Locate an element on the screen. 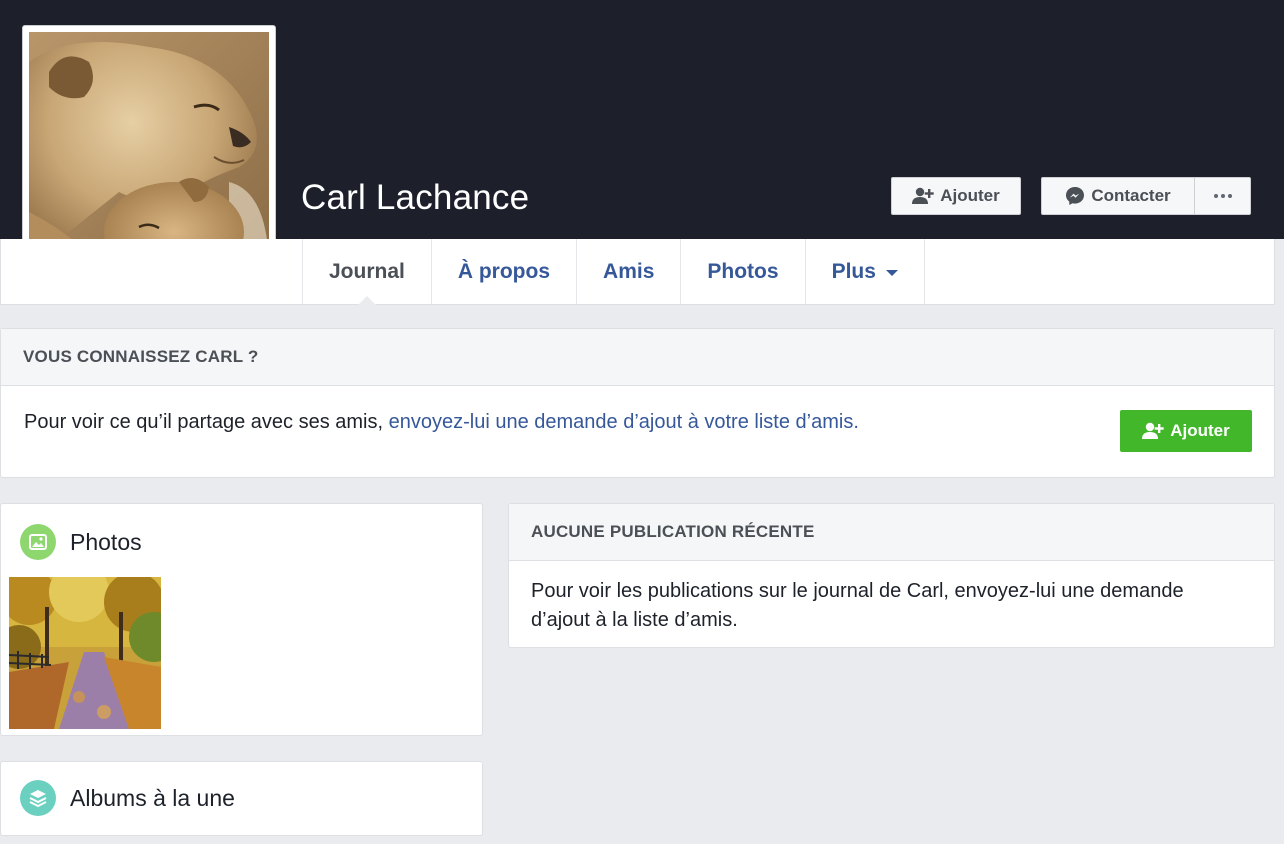  profile-tabs: Journal À propos Amis Photos Plus is located at coordinates (613, 272).